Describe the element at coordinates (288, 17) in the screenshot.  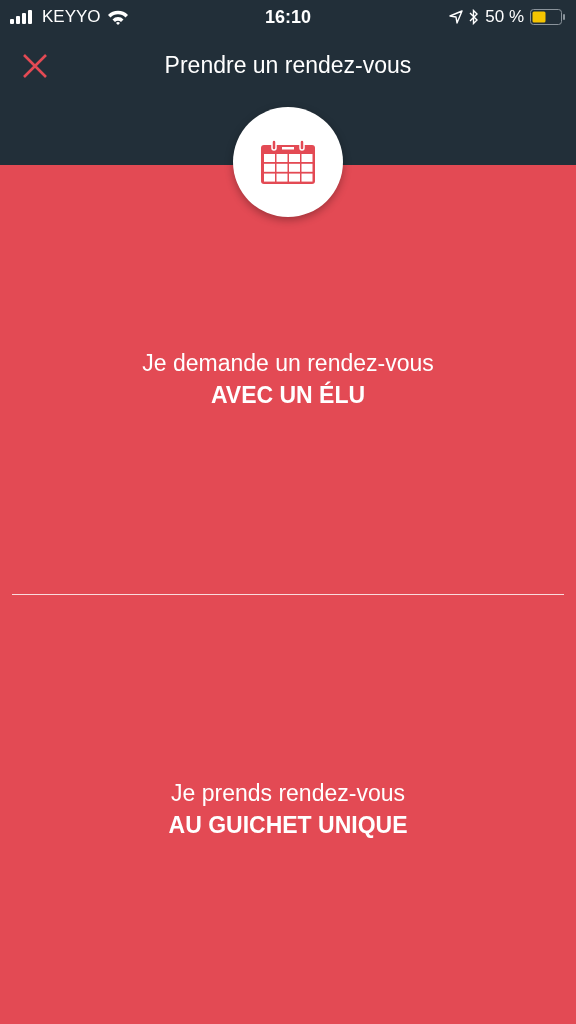
I see `status-time: 16:10` at that location.